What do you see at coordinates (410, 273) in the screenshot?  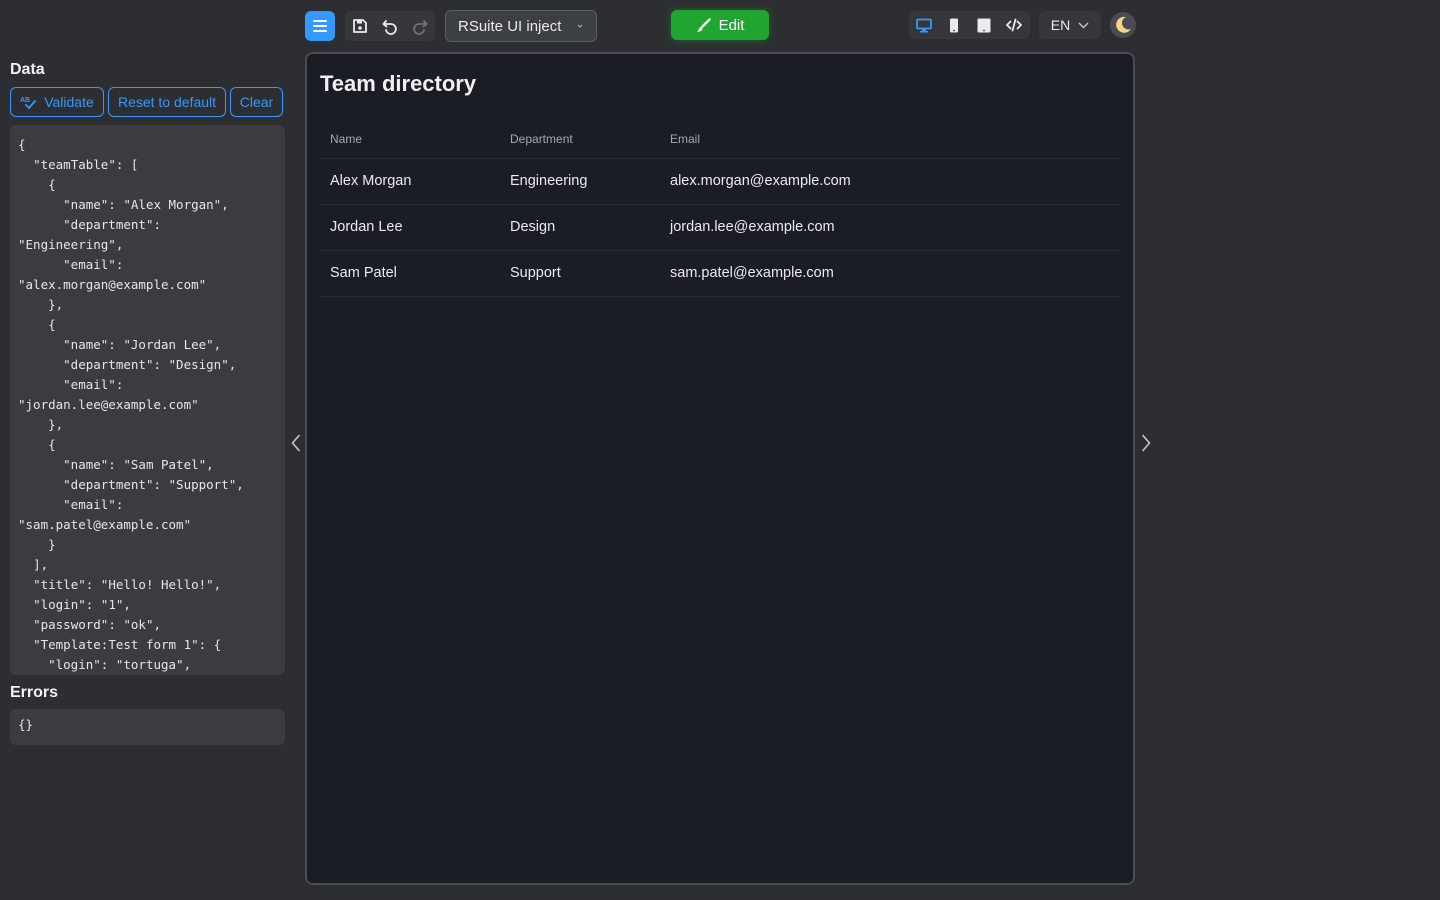 I see `cell-name: Sam Patel` at bounding box center [410, 273].